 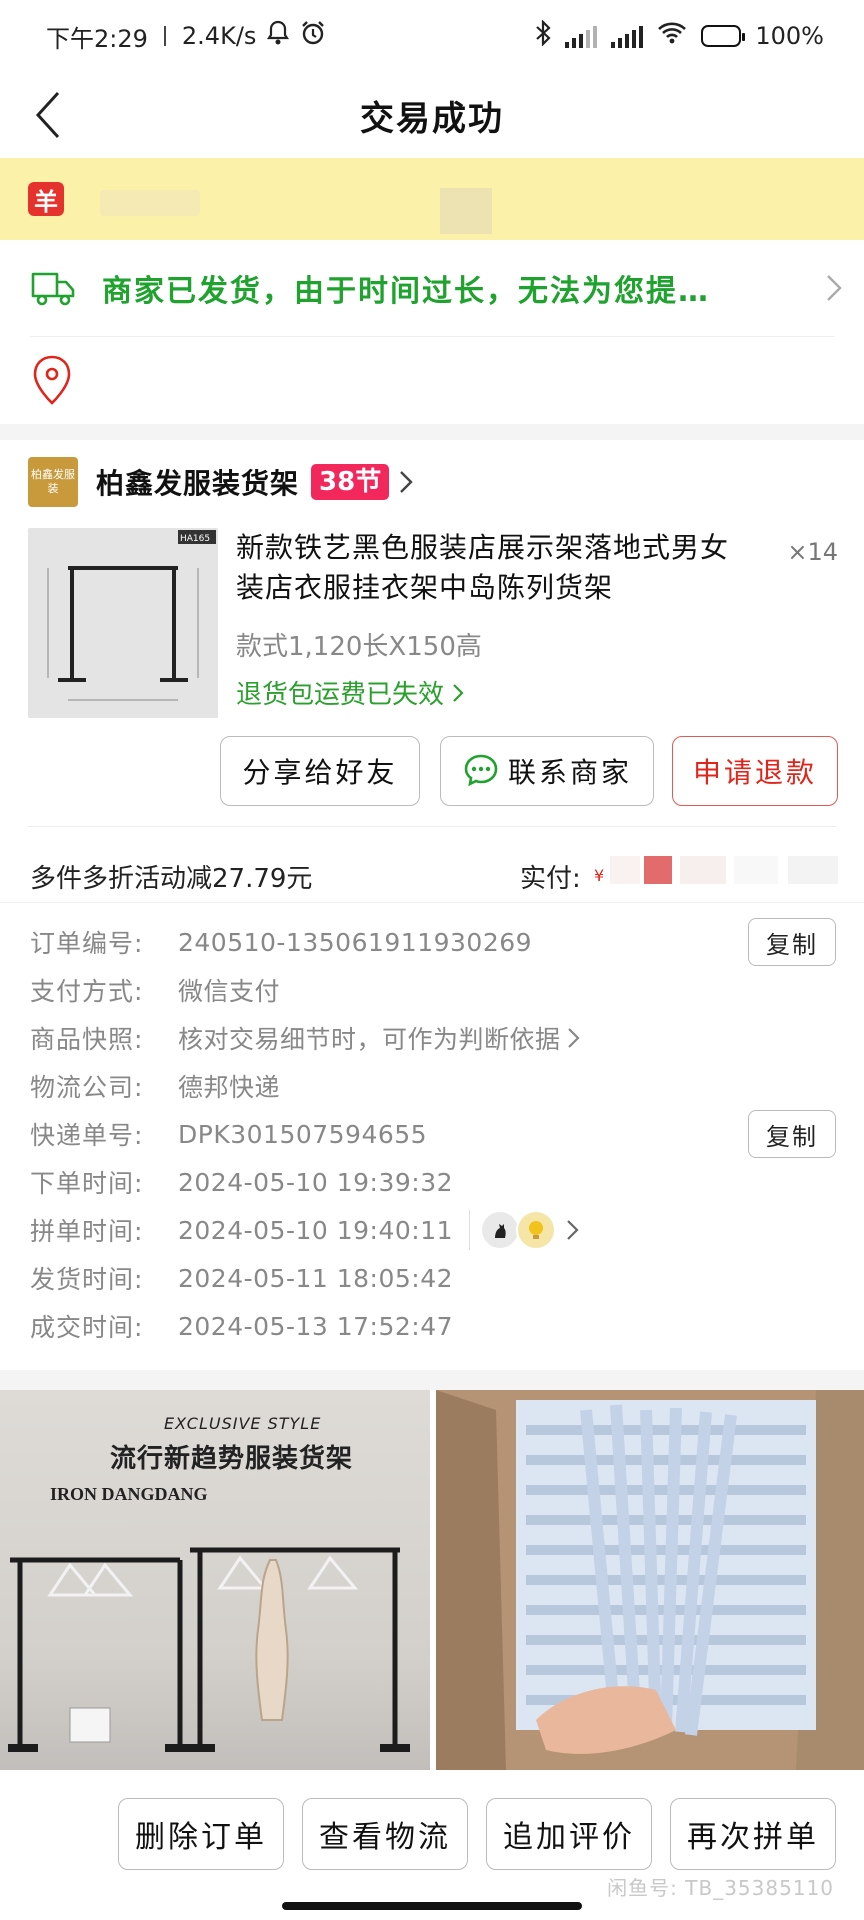 What do you see at coordinates (201, 1837) in the screenshot?
I see `delete-order-label: 删除订单` at bounding box center [201, 1837].